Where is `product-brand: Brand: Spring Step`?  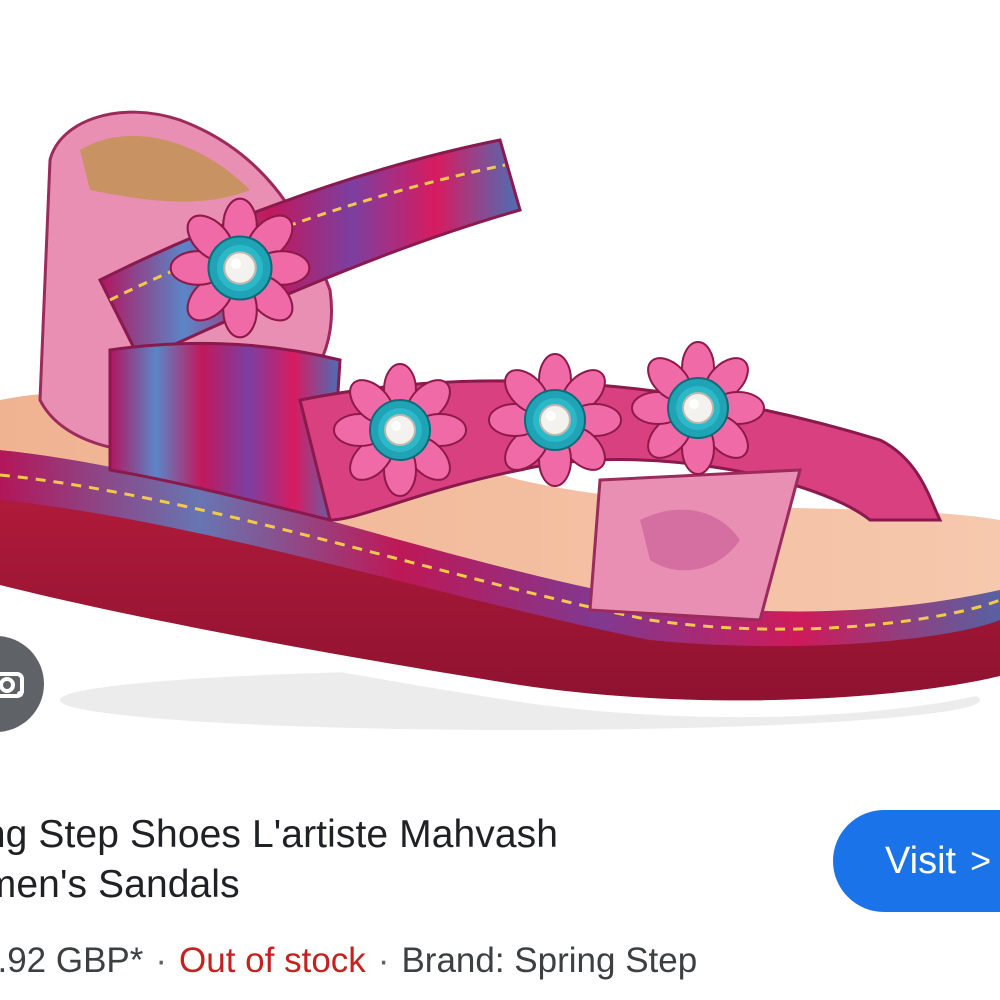
product-brand: Brand: Spring Step is located at coordinates (549, 960).